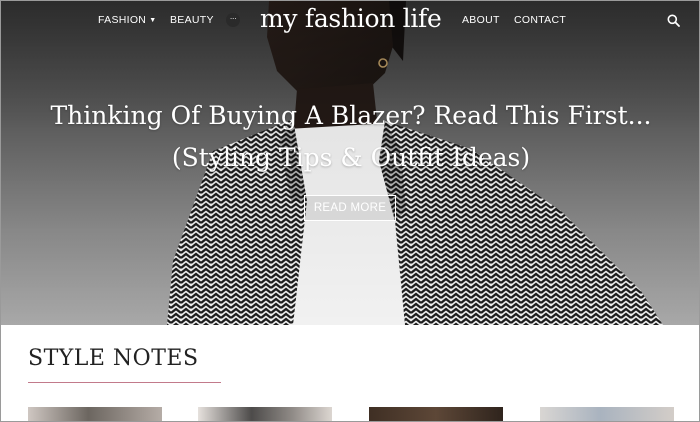 The height and width of the screenshot is (422, 700). Describe the element at coordinates (113, 358) in the screenshot. I see `section-title: STYLE NOTES` at that location.